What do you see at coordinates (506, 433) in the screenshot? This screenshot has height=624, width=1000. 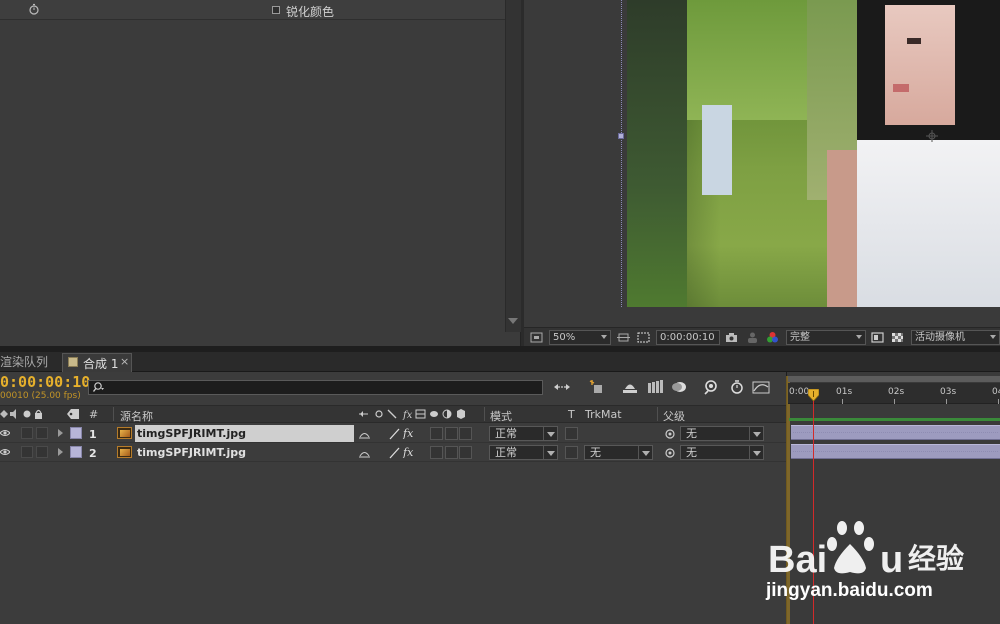 I see `layer-1-mode-value: 正常` at bounding box center [506, 433].